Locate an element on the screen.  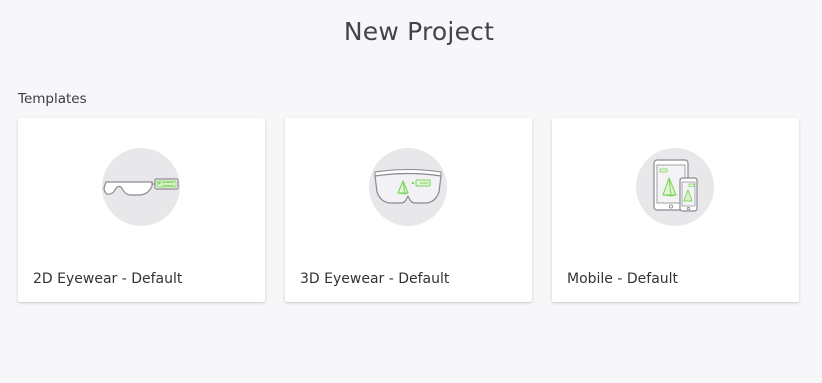
template-card-mobile: Mobile - Default is located at coordinates (675, 210).